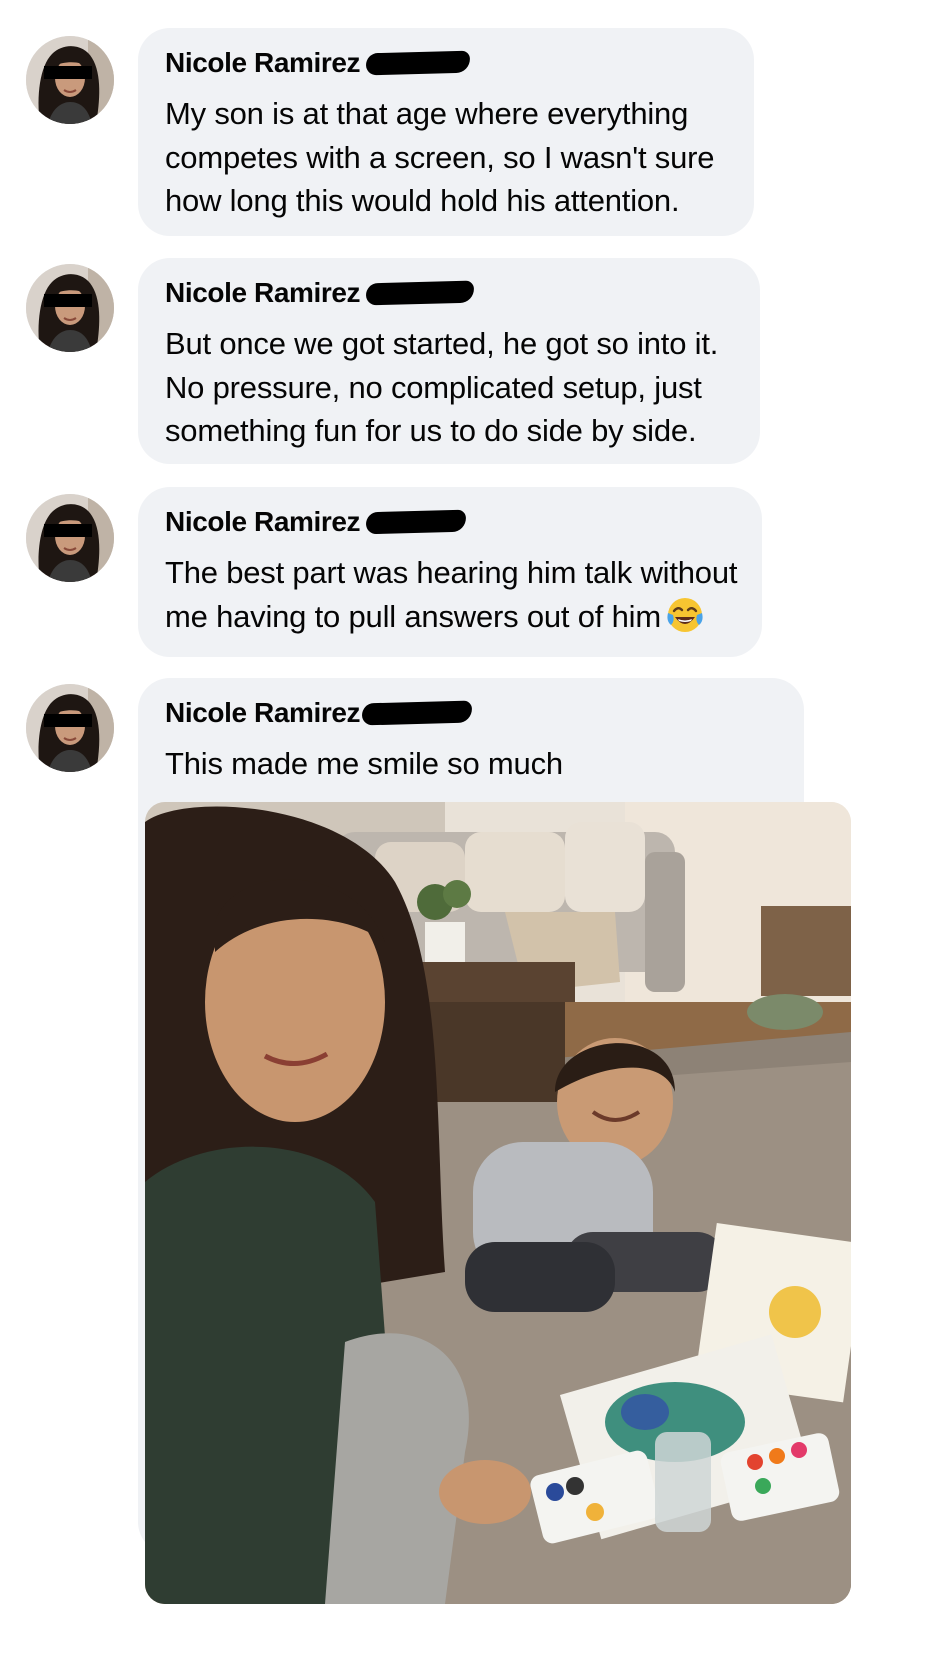  I want to click on tears-of-joy-emoji-icon, so click(685, 615).